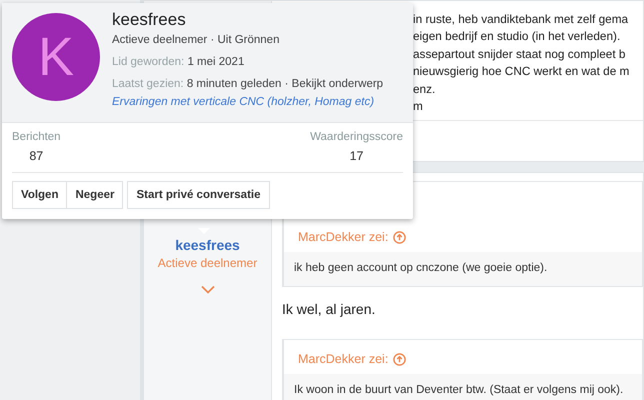 The image size is (644, 400). What do you see at coordinates (463, 387) in the screenshot?
I see `quote-text: Ik woon in de buurt van Deventer btw. (Staat er volgens mij ook).` at bounding box center [463, 387].